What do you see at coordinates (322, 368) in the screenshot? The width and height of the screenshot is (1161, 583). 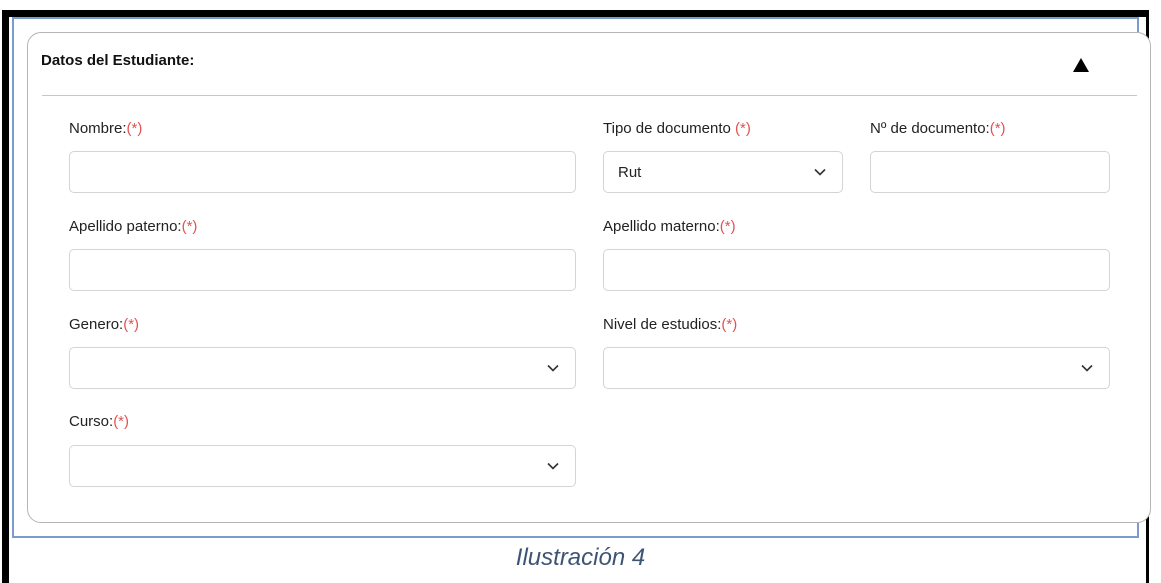 I see `genero-select` at bounding box center [322, 368].